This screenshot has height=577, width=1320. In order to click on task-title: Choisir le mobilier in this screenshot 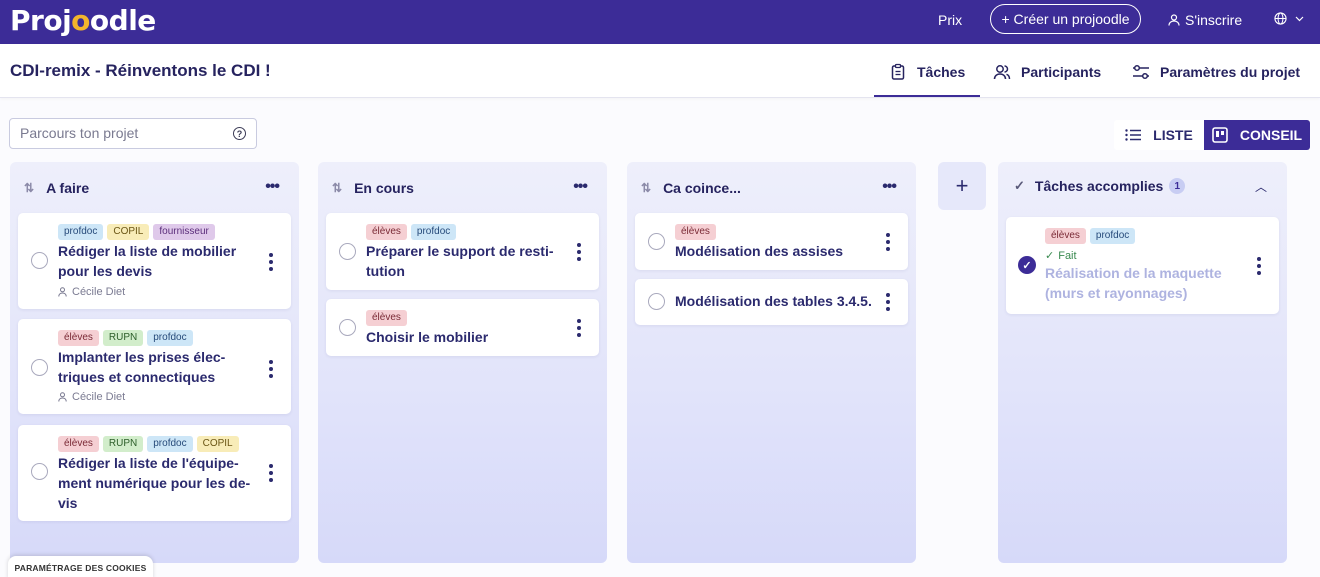, I will do `click(427, 337)`.